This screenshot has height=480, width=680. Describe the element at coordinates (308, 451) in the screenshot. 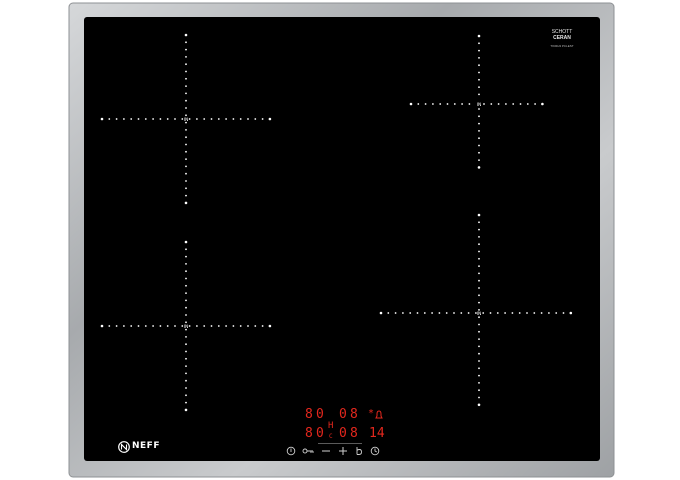

I see `lock-icon` at that location.